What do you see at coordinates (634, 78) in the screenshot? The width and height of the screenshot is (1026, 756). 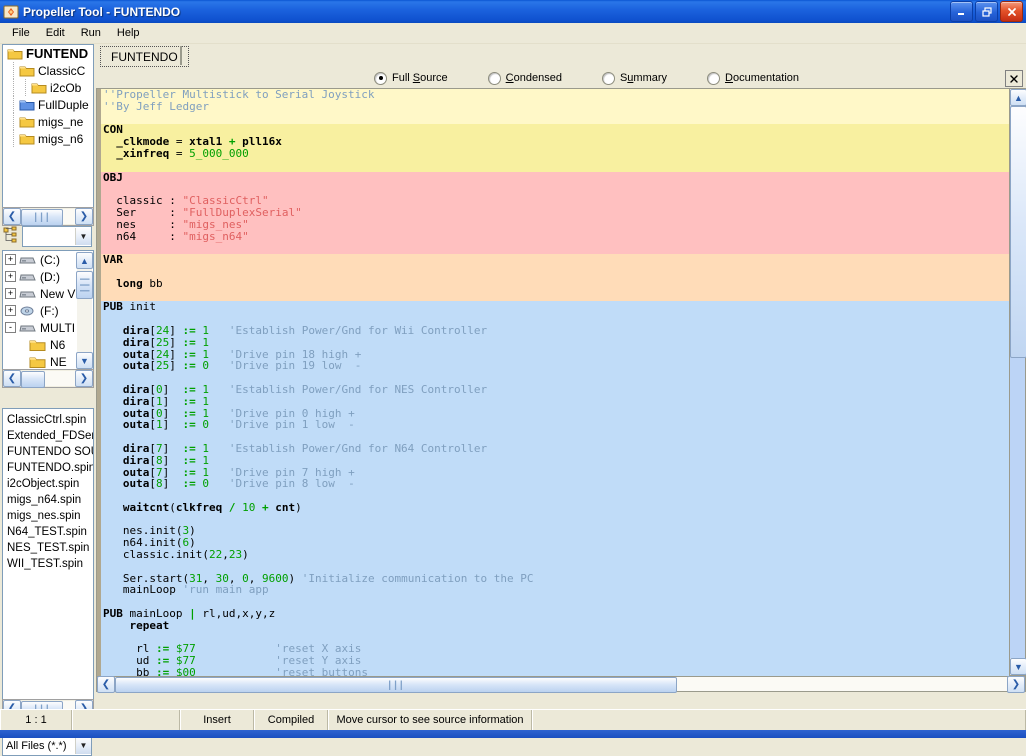 I see `radio-summary: Summary` at bounding box center [634, 78].